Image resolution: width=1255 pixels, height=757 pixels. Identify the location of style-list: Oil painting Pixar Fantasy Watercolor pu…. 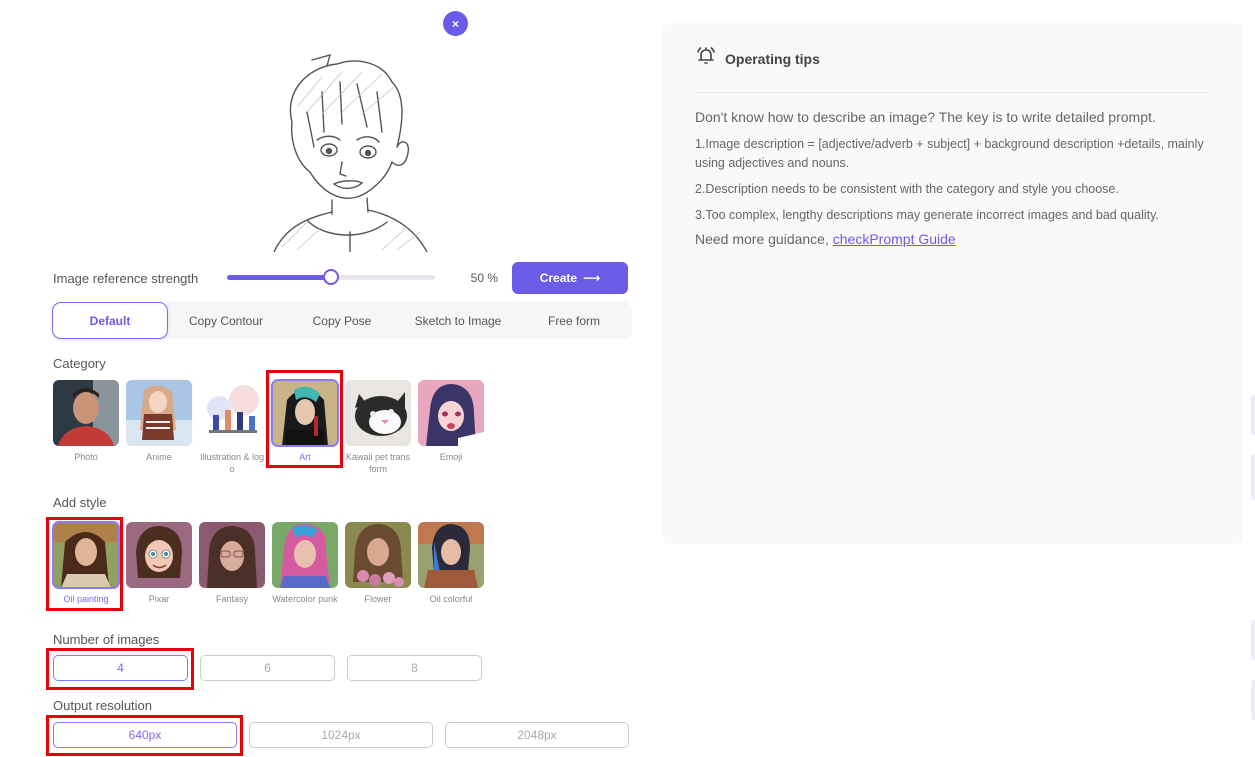
(268, 563).